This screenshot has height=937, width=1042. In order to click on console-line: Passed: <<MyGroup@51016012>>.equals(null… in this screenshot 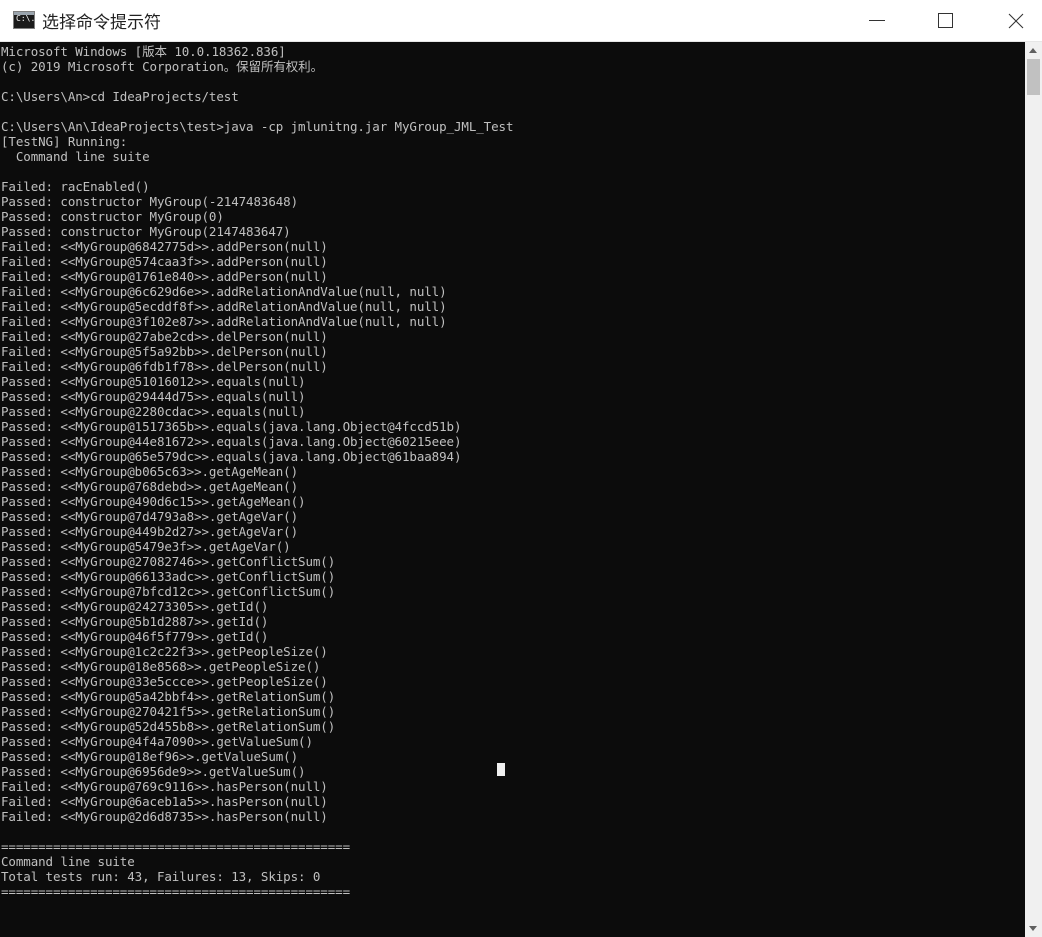, I will do `click(153, 381)`.